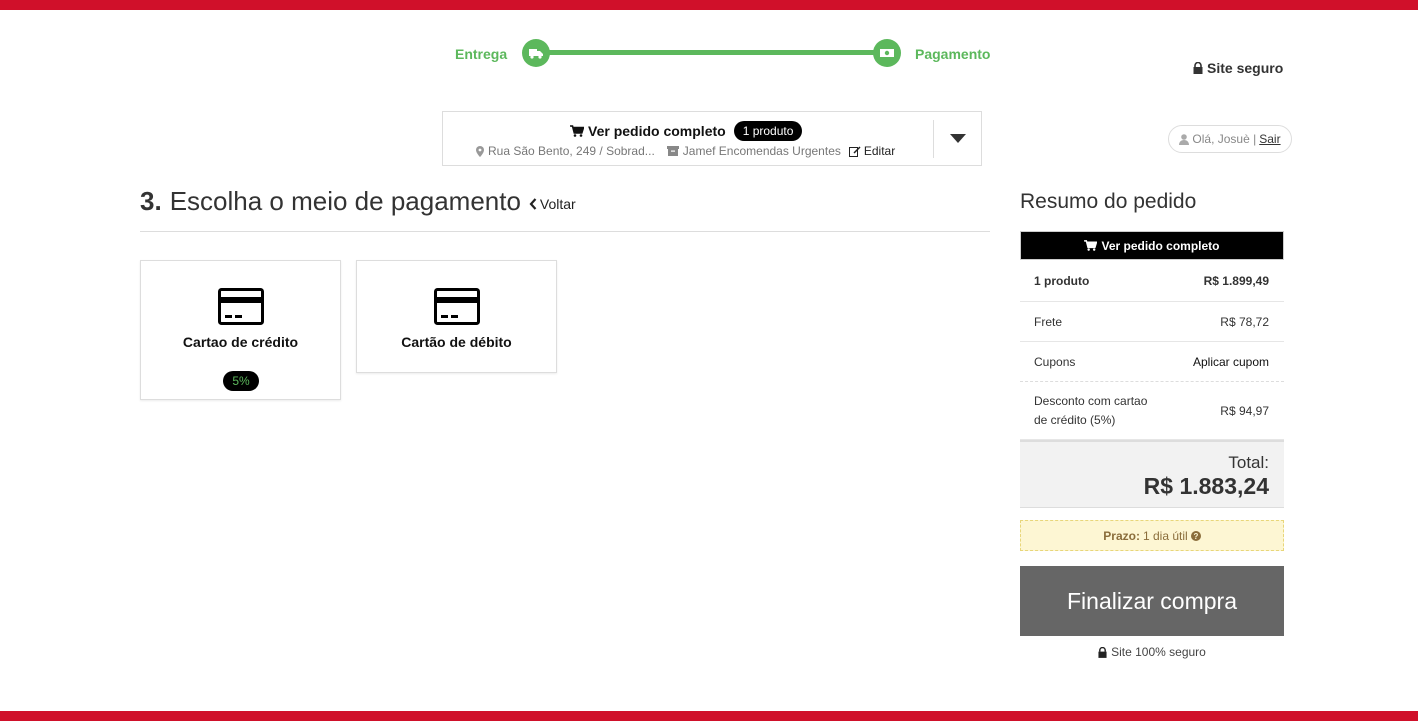 The height and width of the screenshot is (721, 1418). Describe the element at coordinates (768, 131) in the screenshot. I see `product-count-badge: 1 produto` at that location.